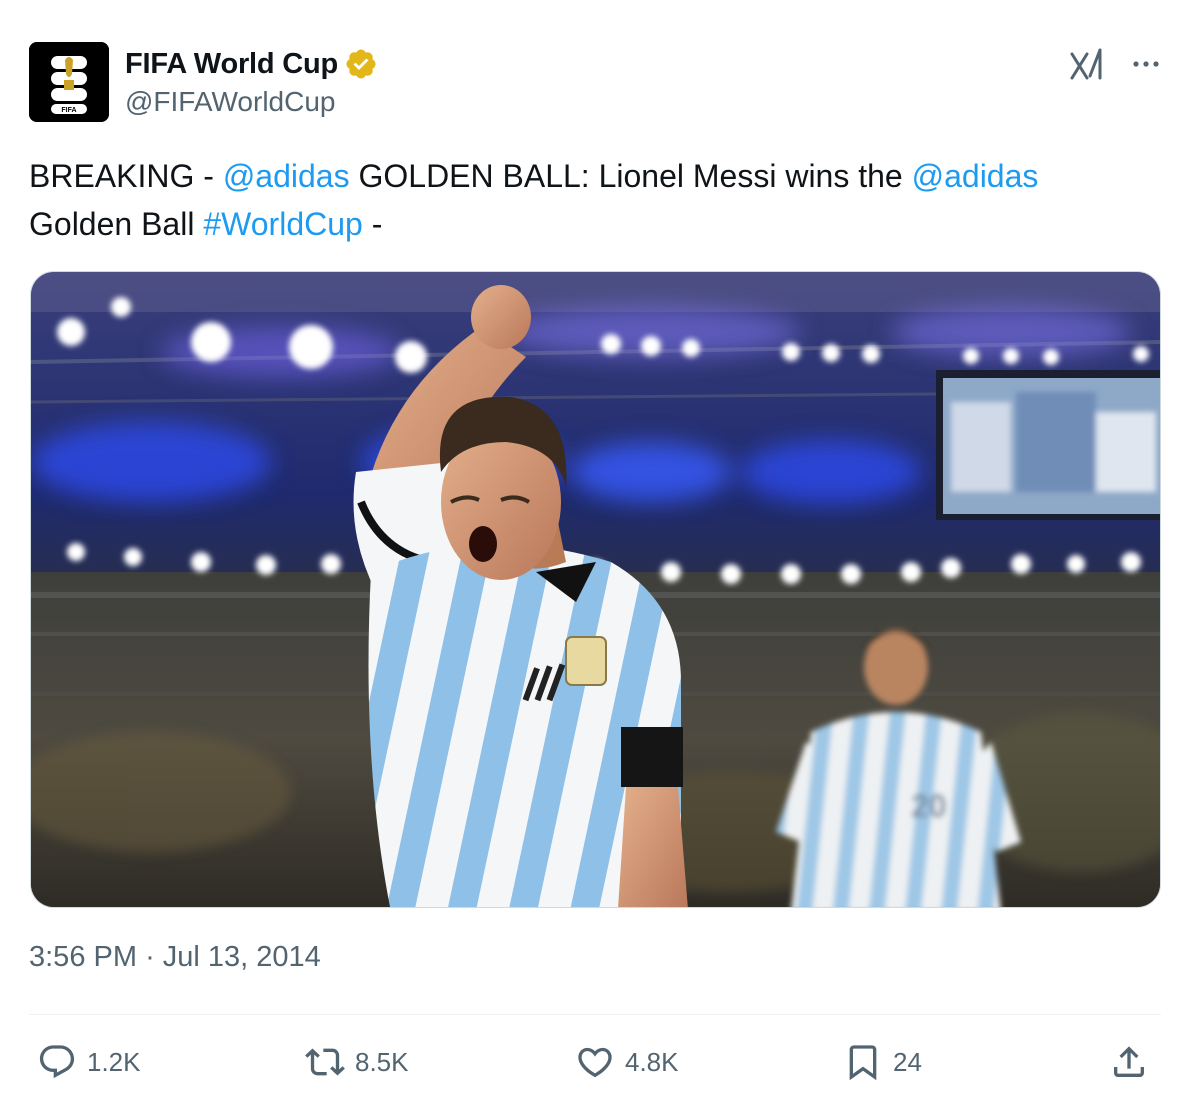 Image resolution: width=1192 pixels, height=1108 pixels. What do you see at coordinates (907, 1061) in the screenshot?
I see `bookmark-count: 24` at bounding box center [907, 1061].